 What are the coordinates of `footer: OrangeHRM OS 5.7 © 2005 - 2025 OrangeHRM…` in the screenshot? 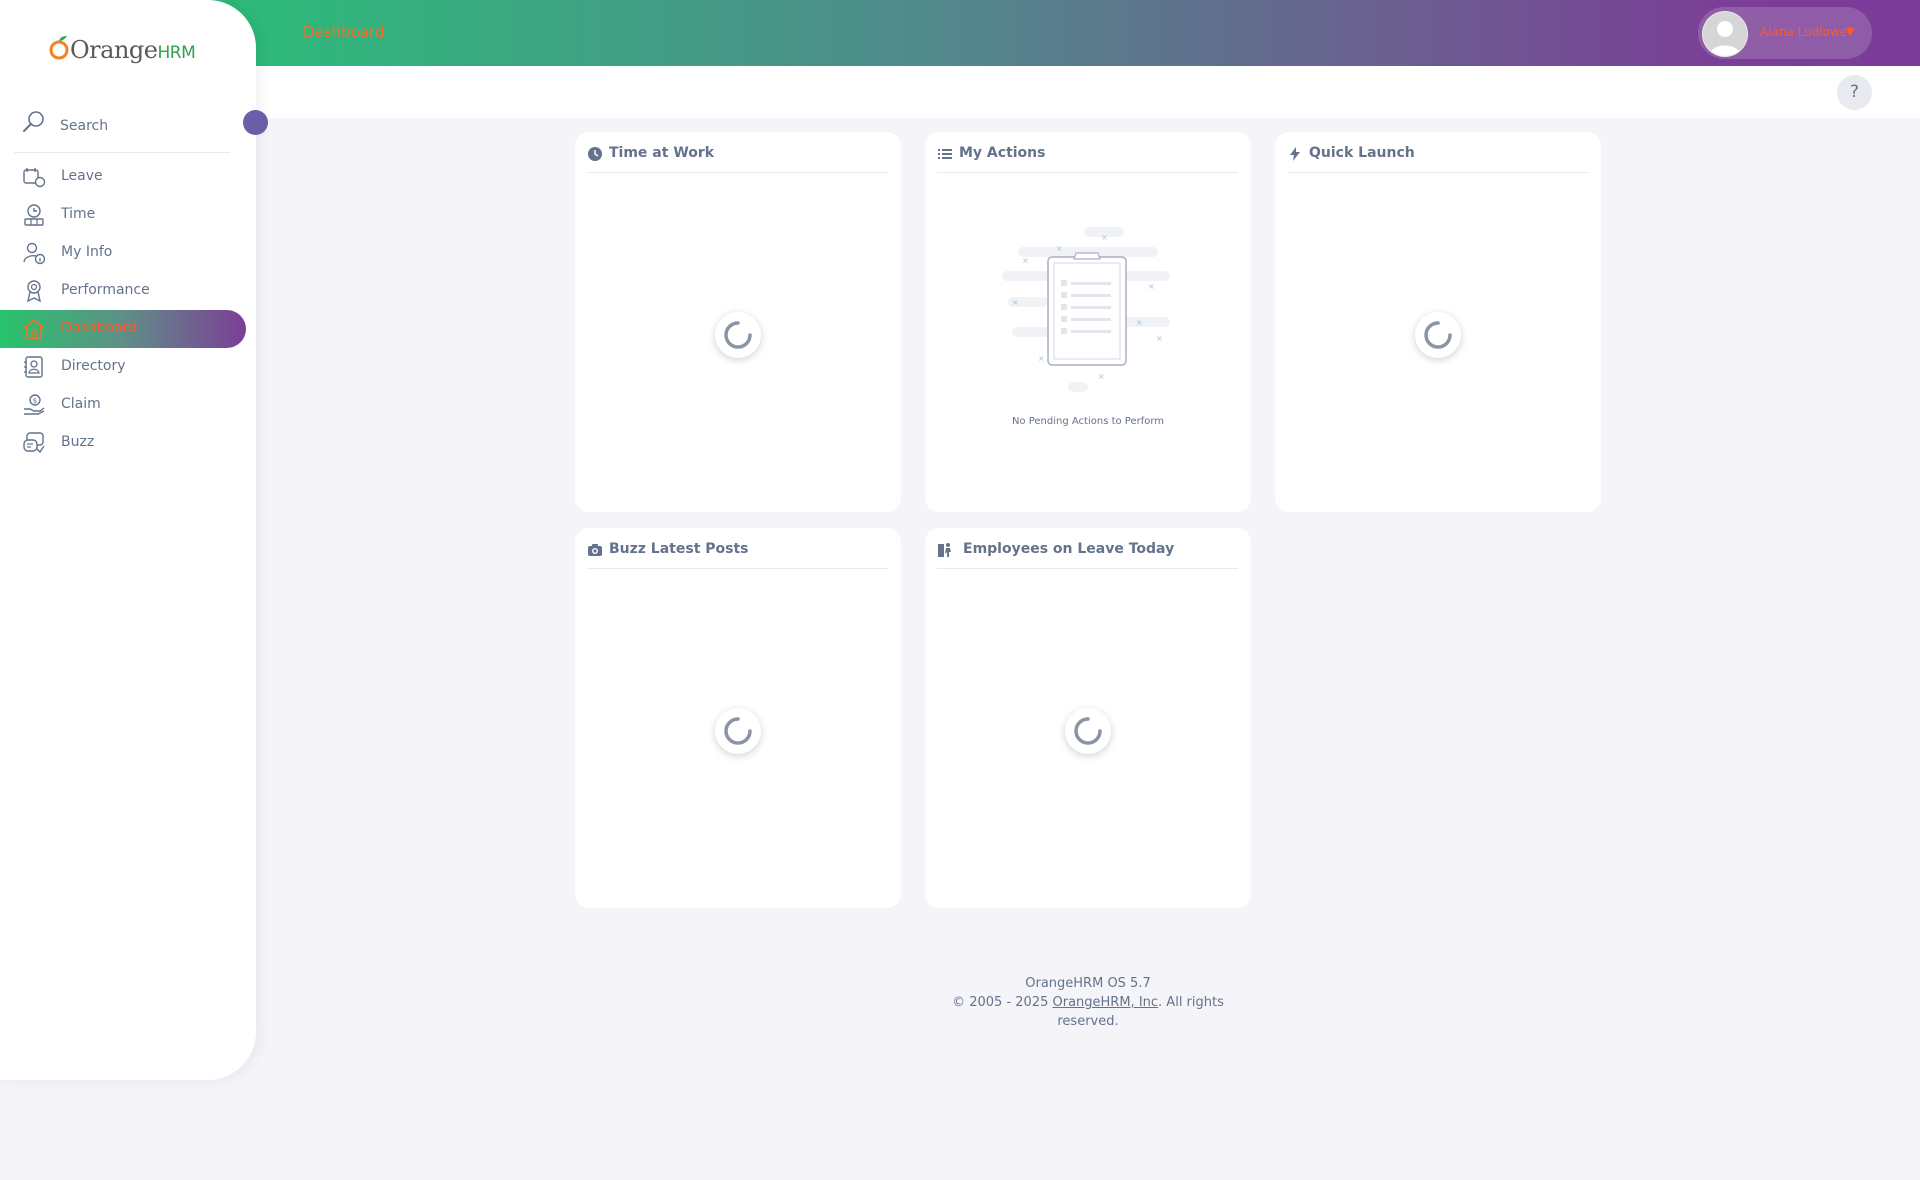 It's located at (1088, 1002).